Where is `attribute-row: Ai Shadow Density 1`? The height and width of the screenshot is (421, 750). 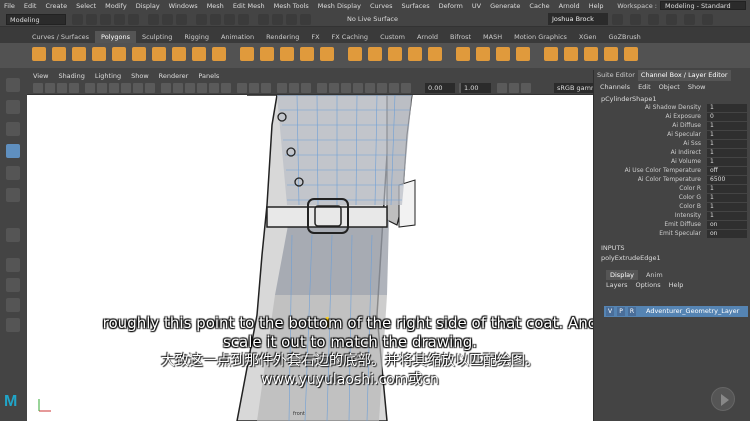 attribute-row: Ai Shadow Density 1 is located at coordinates (672, 108).